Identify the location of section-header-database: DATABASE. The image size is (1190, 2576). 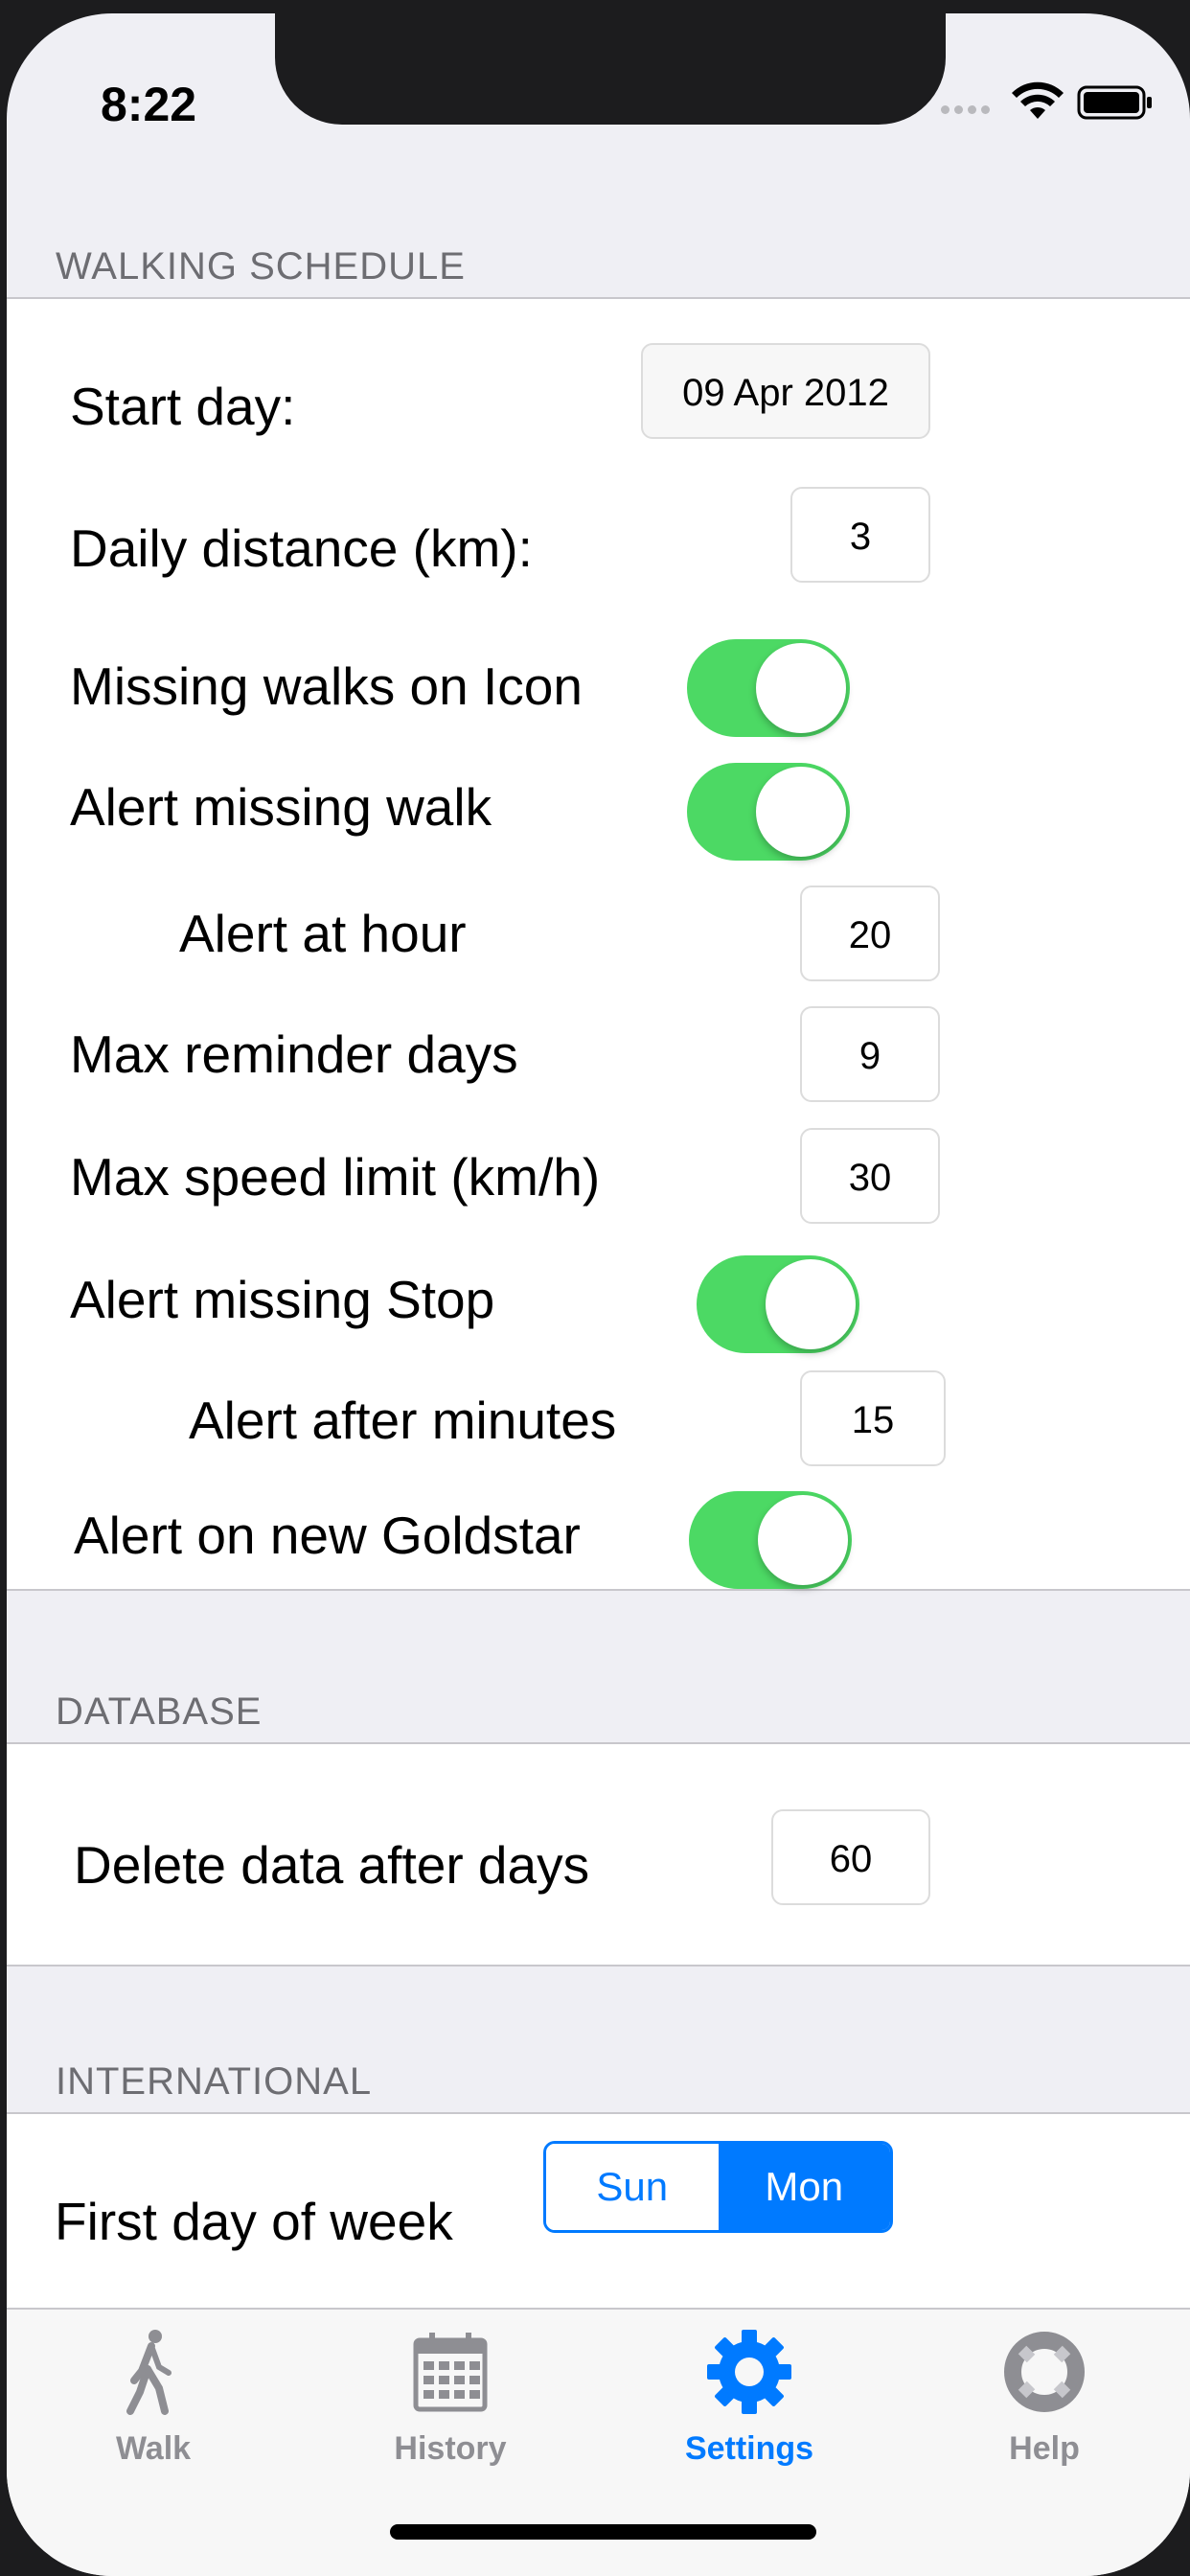
(159, 1711).